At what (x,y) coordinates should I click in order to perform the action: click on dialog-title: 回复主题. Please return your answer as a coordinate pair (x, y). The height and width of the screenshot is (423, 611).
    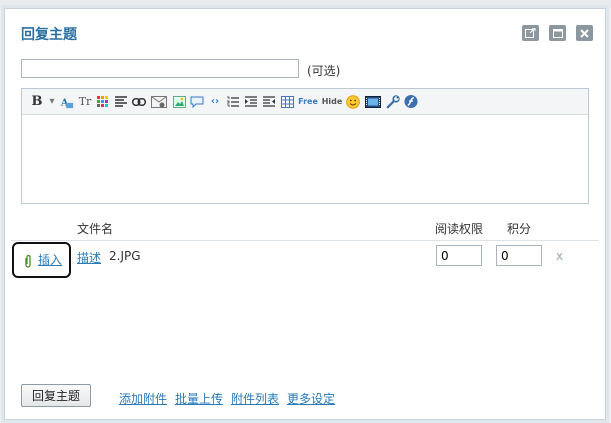
    Looking at the image, I should click on (49, 35).